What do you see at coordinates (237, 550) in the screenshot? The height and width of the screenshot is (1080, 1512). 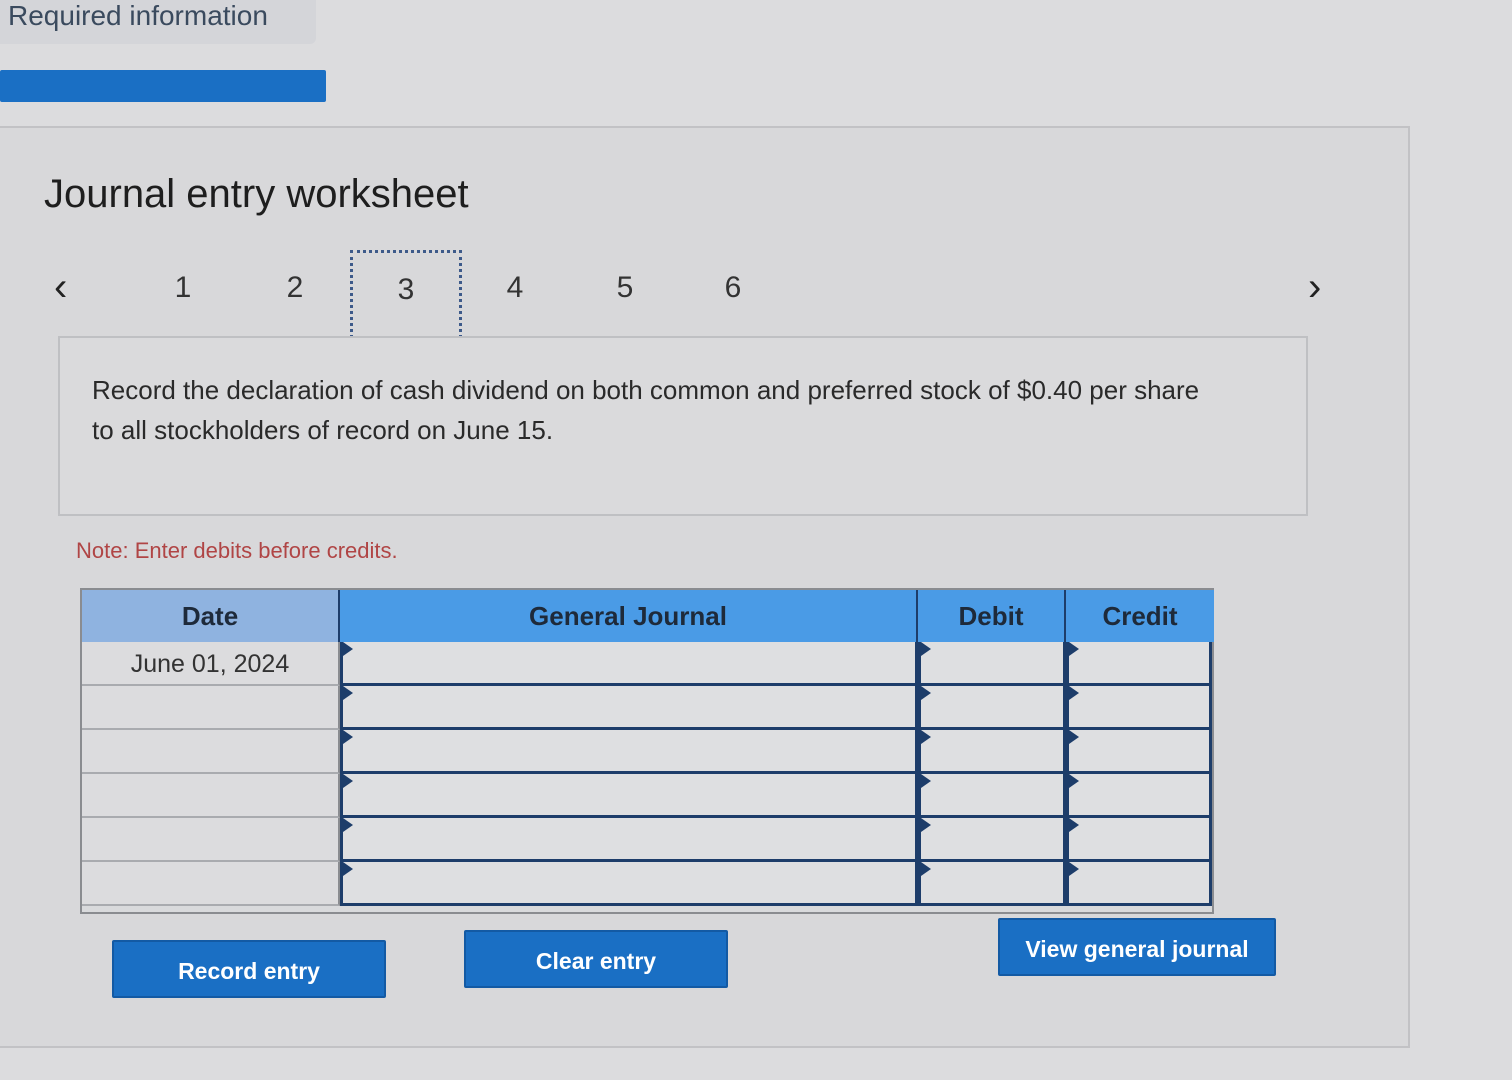 I see `note-text: Note: Enter debits before credits.` at bounding box center [237, 550].